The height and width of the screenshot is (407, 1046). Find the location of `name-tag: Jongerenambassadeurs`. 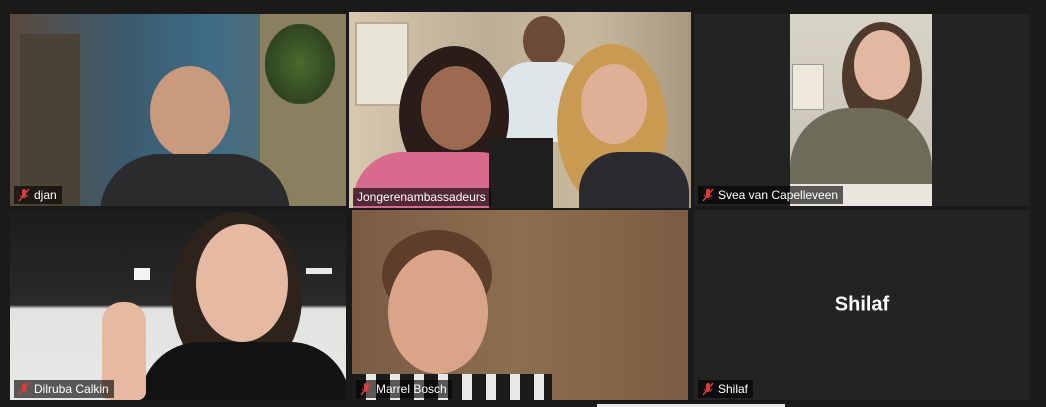

name-tag: Jongerenambassadeurs is located at coordinates (422, 197).